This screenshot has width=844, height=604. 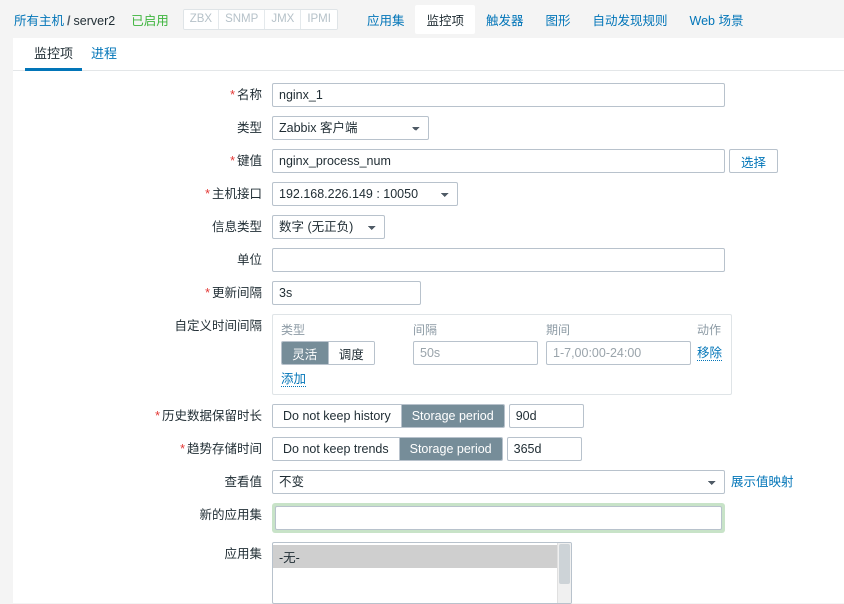 I want to click on custom-intervals-add-row: 添加, so click(x=502, y=379).